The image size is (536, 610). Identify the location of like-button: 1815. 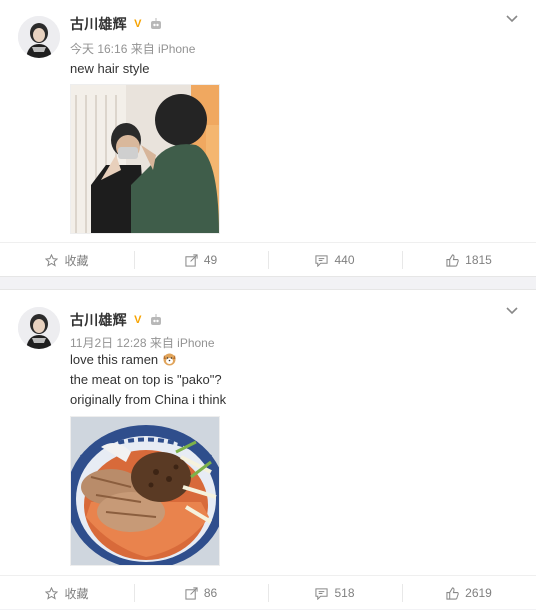
(469, 260).